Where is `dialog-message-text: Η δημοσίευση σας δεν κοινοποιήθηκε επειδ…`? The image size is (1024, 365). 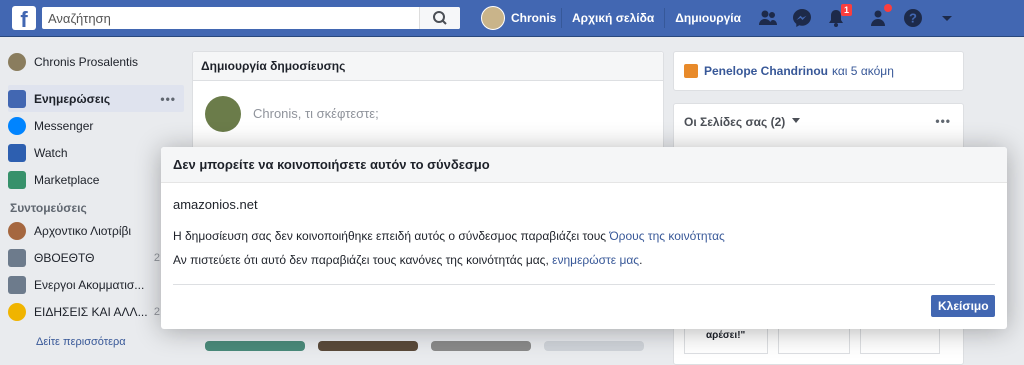
dialog-message-text: Η δημοσίευση σας δεν κοινοποιήθηκε επειδ… is located at coordinates (391, 236).